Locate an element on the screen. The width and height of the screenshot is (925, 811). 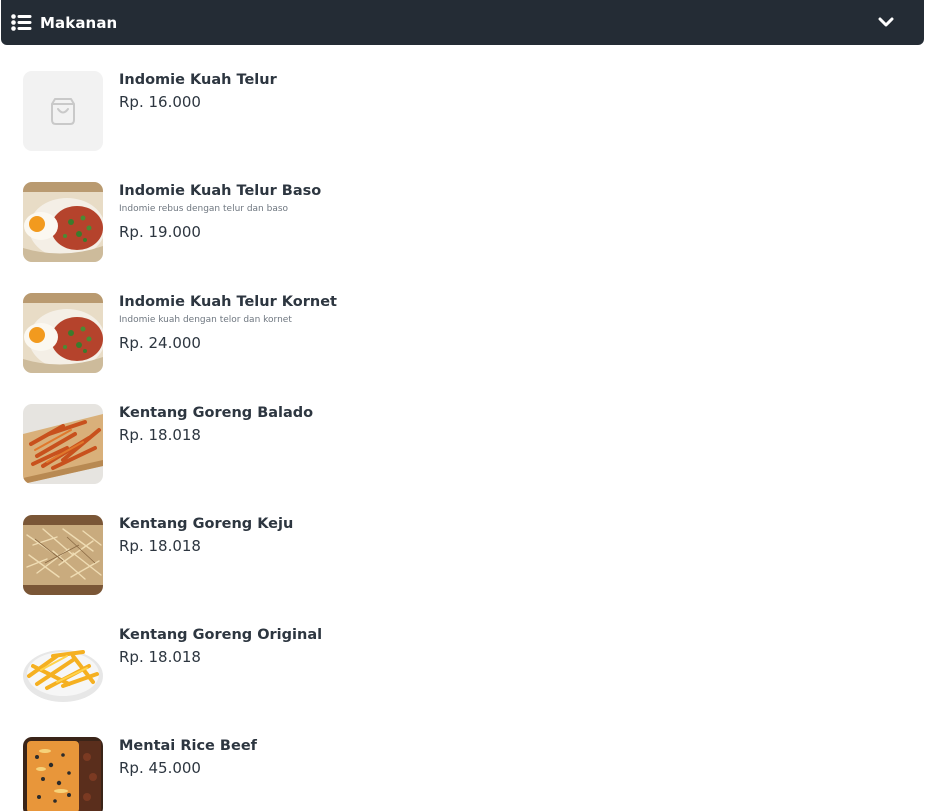
item-image-placeholder is located at coordinates (63, 111).